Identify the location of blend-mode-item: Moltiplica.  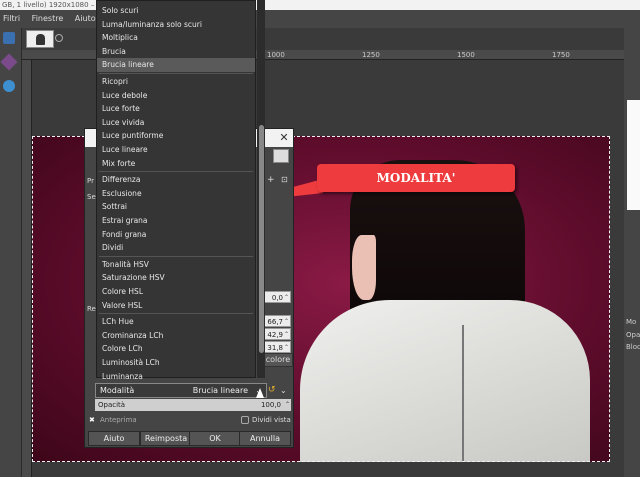
(176, 38).